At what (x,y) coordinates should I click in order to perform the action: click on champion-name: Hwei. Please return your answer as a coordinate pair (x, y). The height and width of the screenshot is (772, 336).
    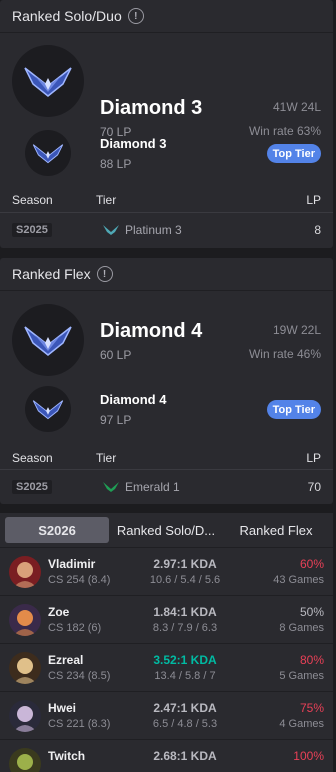
    Looking at the image, I should click on (62, 708).